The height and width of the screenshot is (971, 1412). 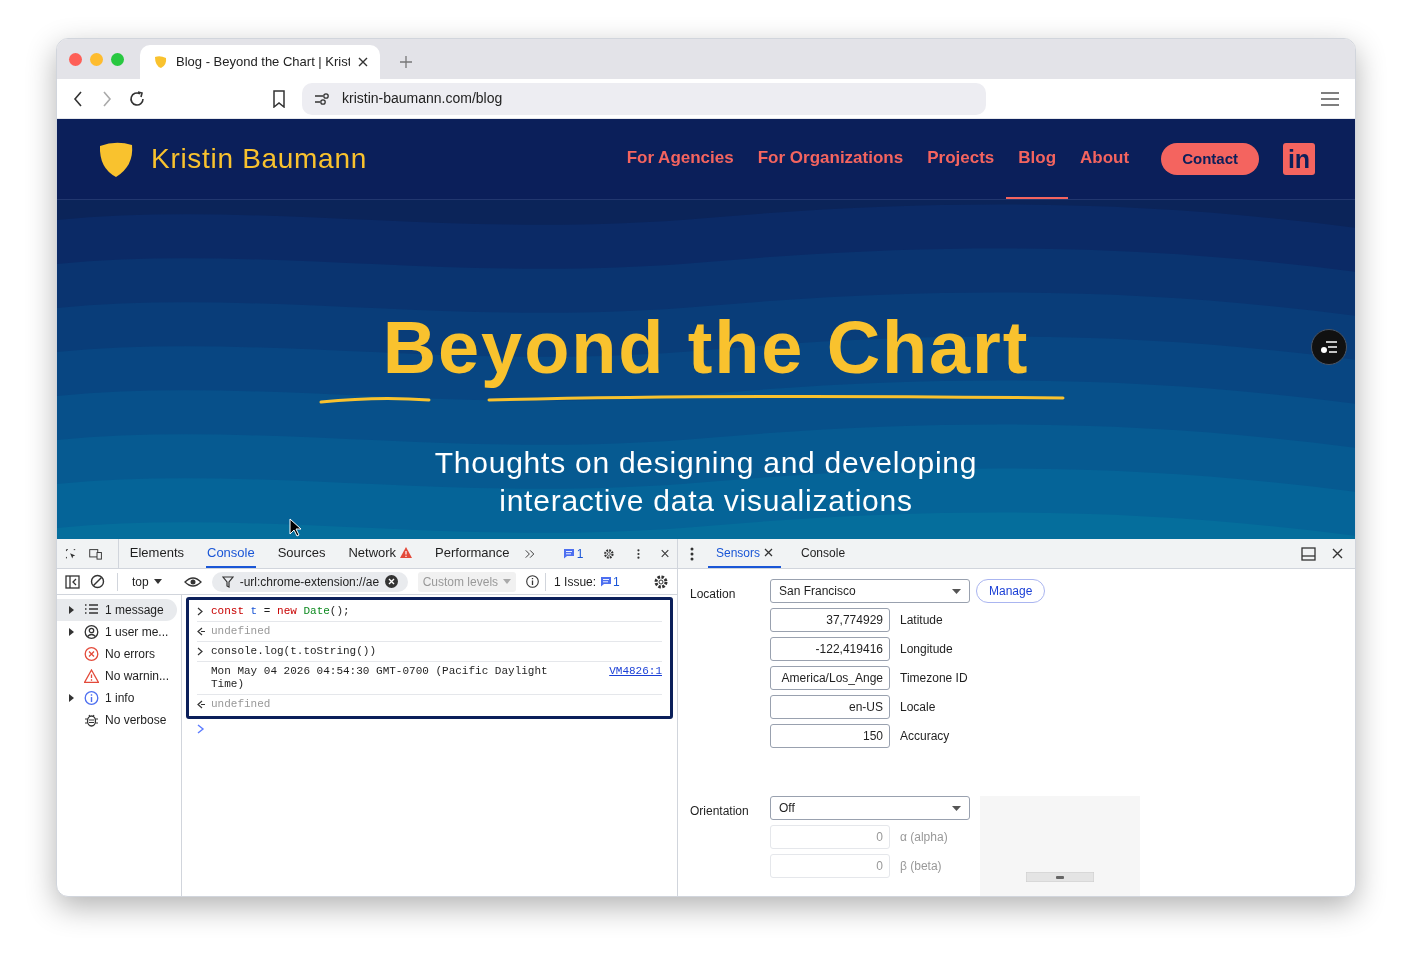 I want to click on live-expression-icon, so click(x=192, y=581).